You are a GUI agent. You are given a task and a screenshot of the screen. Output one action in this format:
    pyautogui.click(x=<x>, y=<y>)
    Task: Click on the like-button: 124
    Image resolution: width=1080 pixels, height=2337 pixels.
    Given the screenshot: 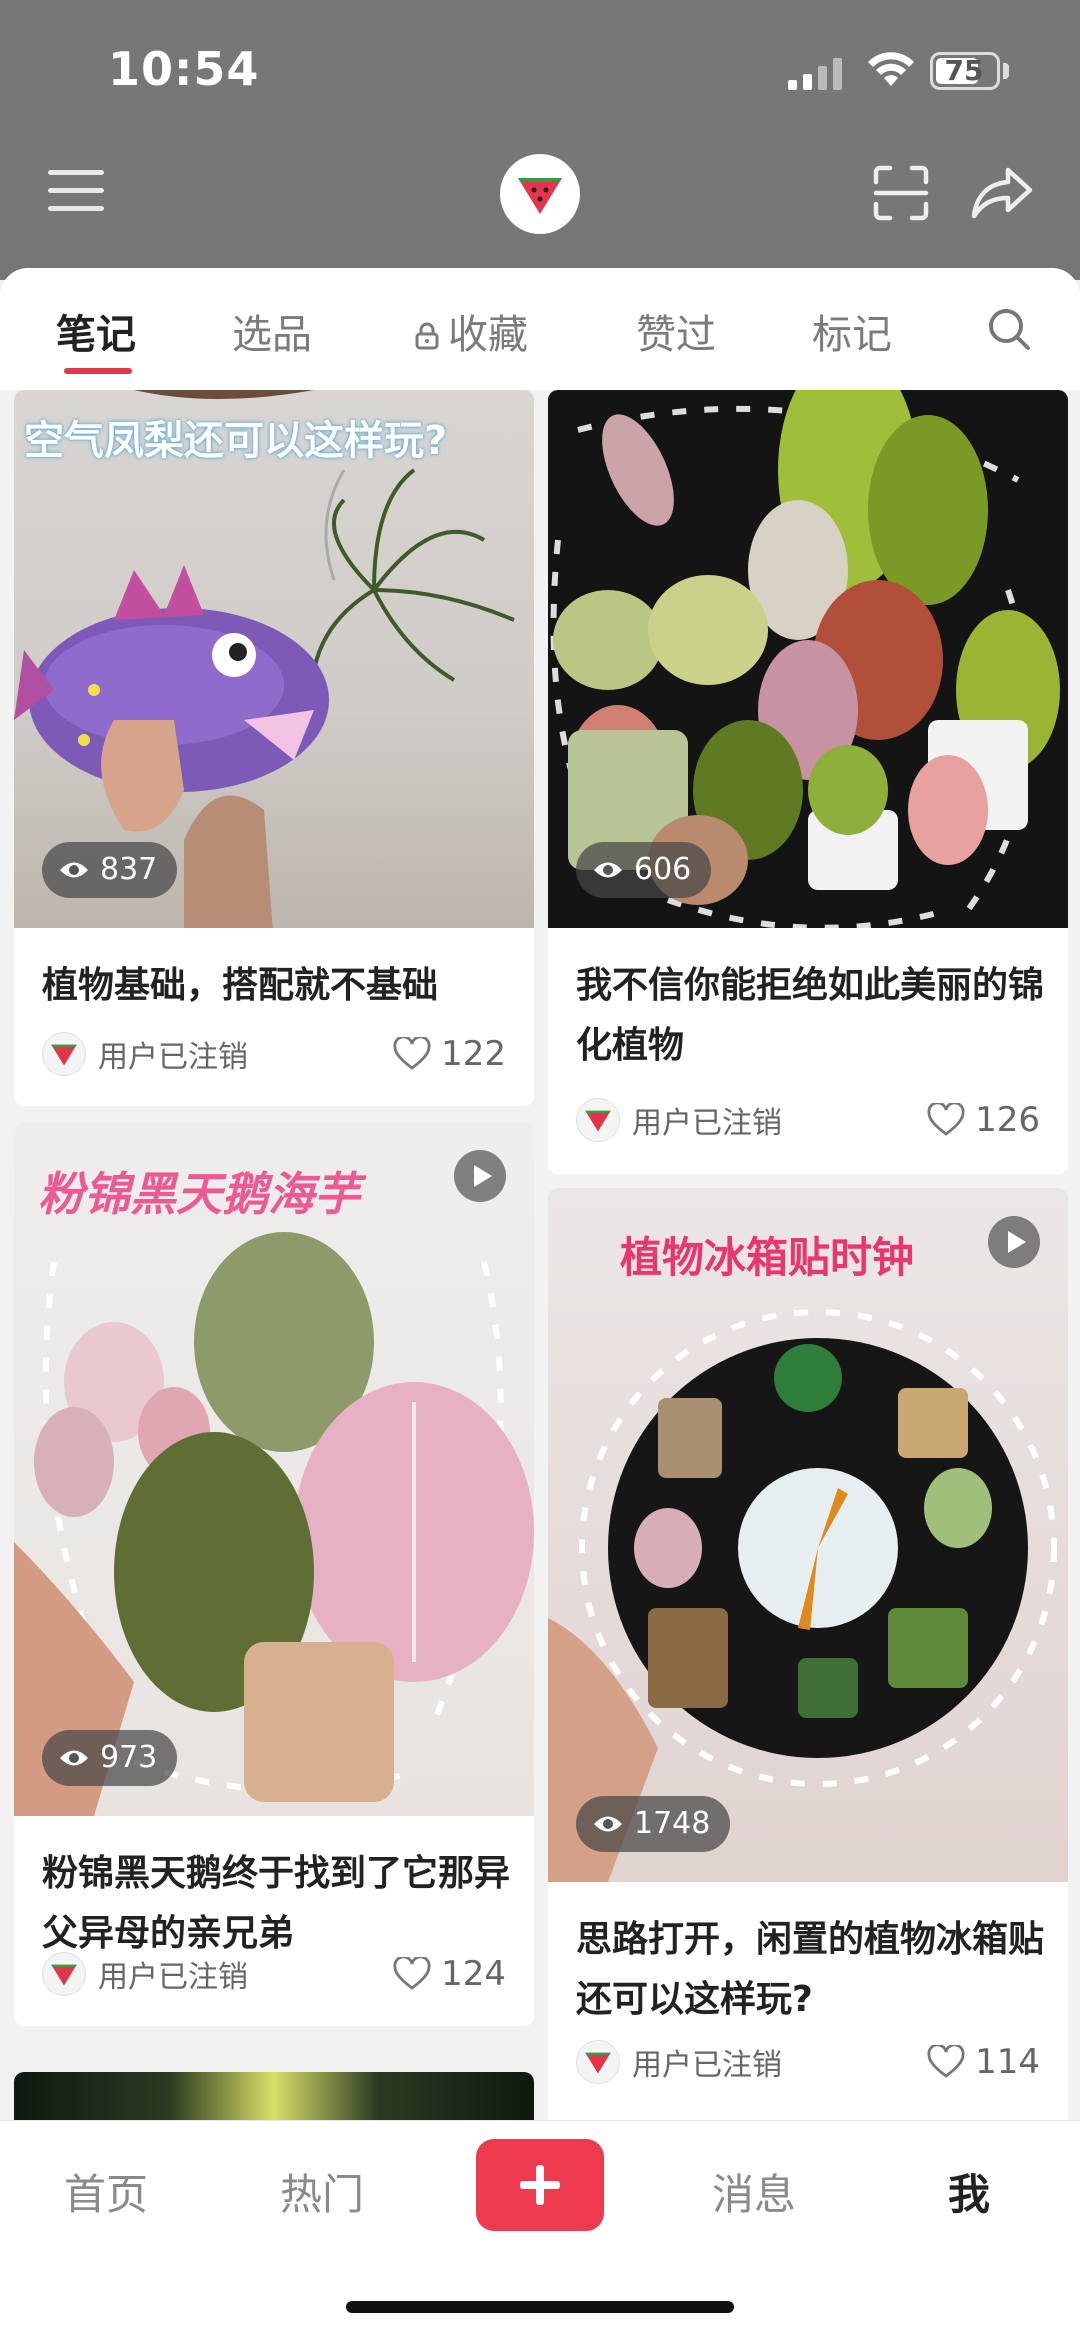 What is the action you would take?
    pyautogui.click(x=449, y=1974)
    